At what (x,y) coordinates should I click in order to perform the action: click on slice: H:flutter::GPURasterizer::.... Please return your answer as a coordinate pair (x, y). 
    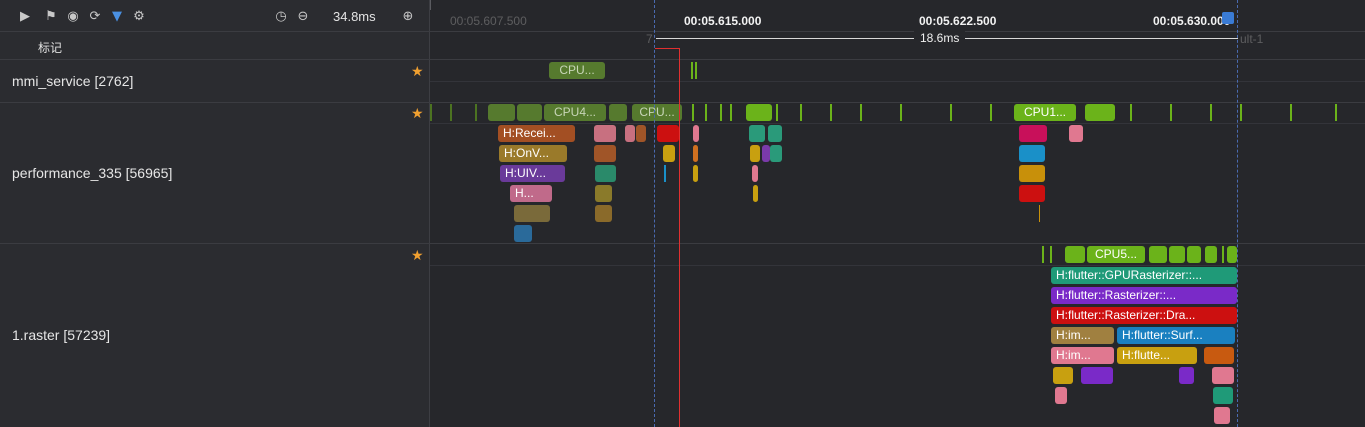
    Looking at the image, I should click on (1144, 275).